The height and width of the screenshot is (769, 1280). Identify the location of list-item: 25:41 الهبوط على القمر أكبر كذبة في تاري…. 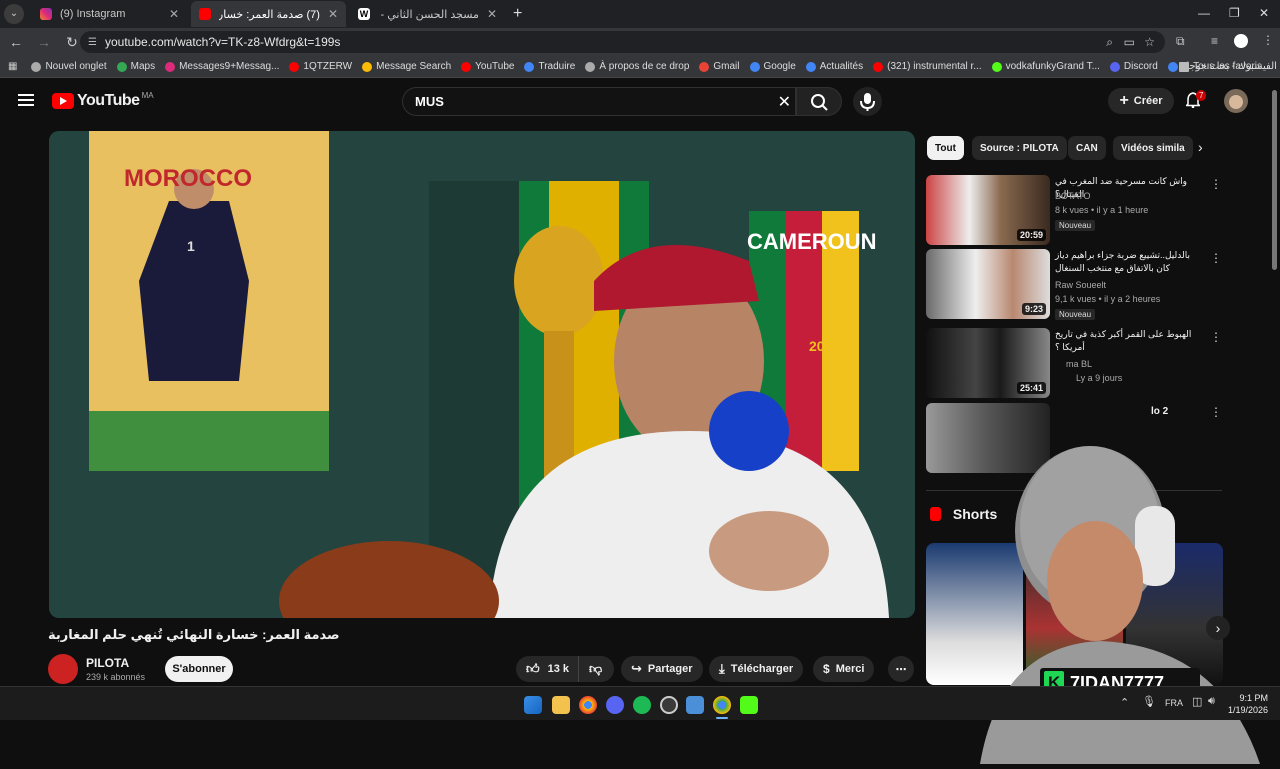
(1076, 363).